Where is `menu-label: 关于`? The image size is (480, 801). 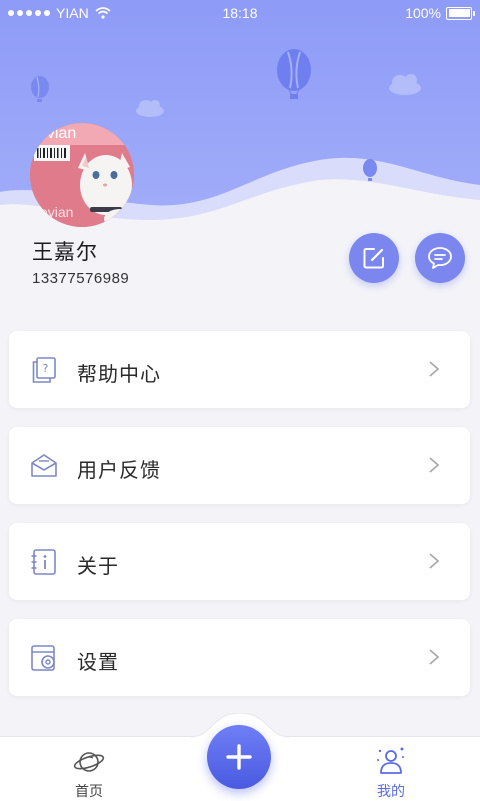 menu-label: 关于 is located at coordinates (98, 566).